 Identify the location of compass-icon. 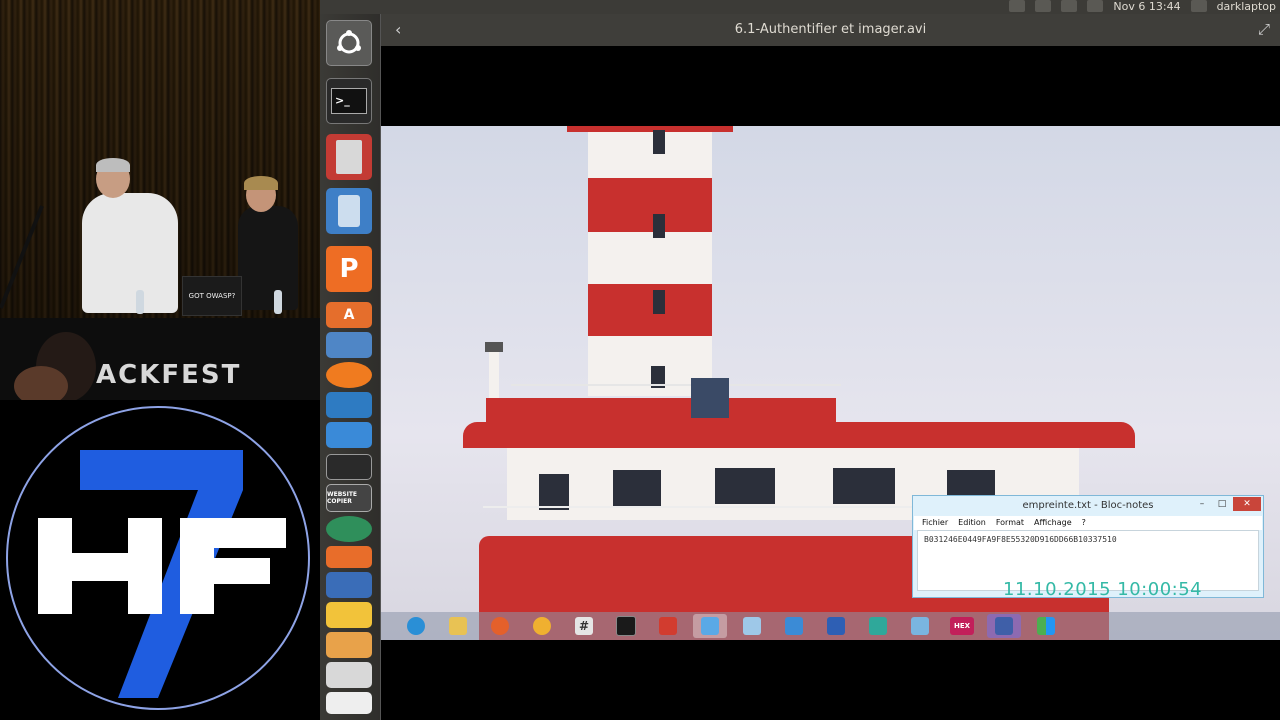
(542, 626).